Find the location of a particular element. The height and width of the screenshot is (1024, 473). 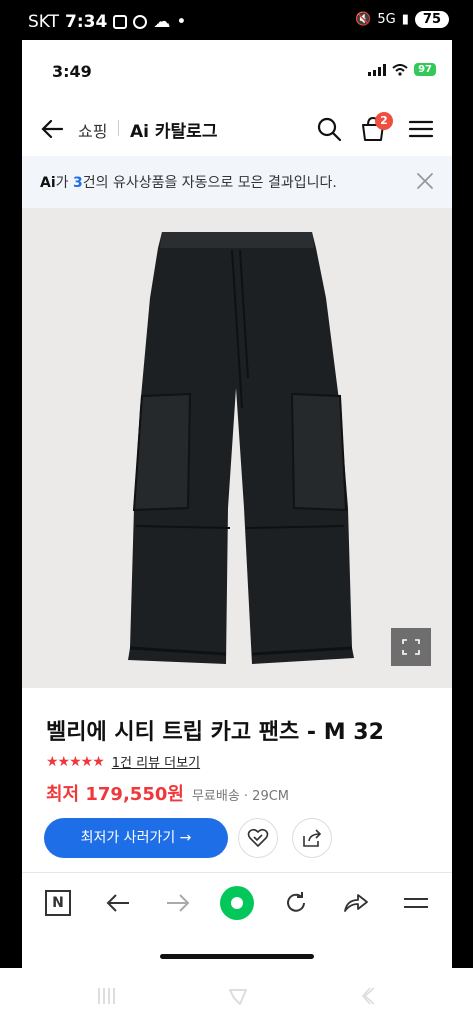

shopping-link: 쇼핑 is located at coordinates (92, 130).